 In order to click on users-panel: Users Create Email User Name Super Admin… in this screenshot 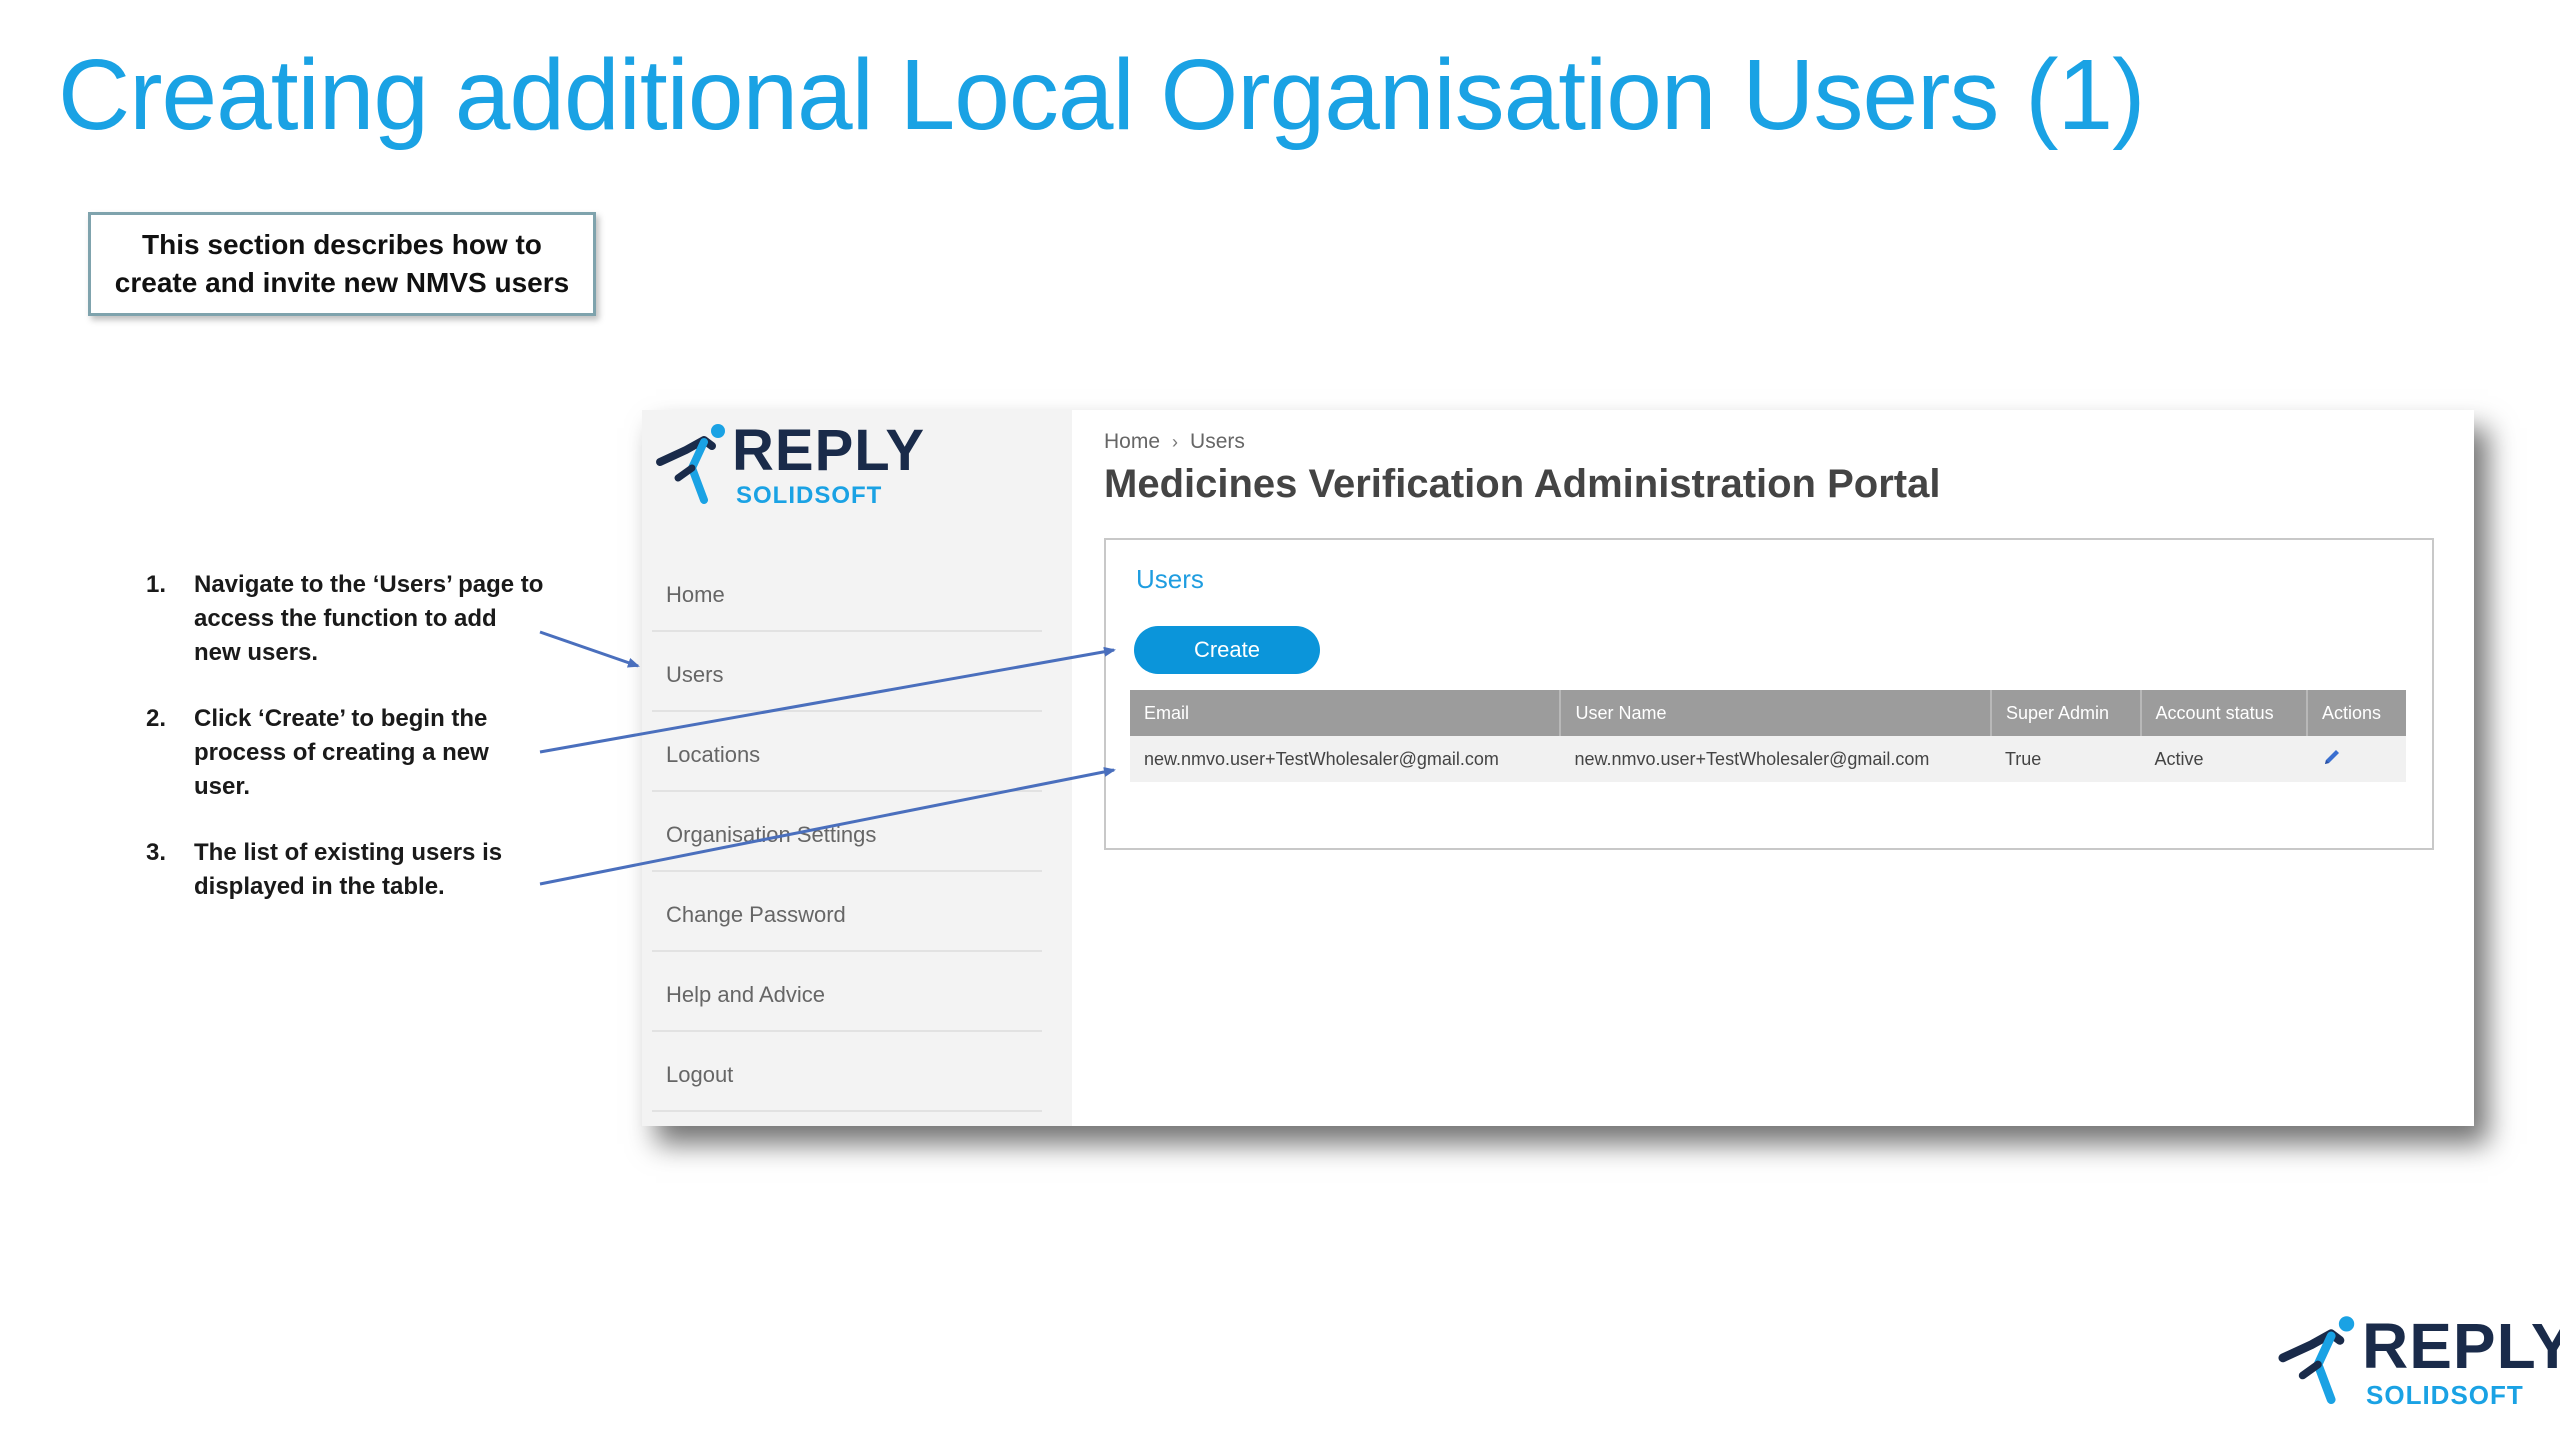, I will do `click(1769, 694)`.